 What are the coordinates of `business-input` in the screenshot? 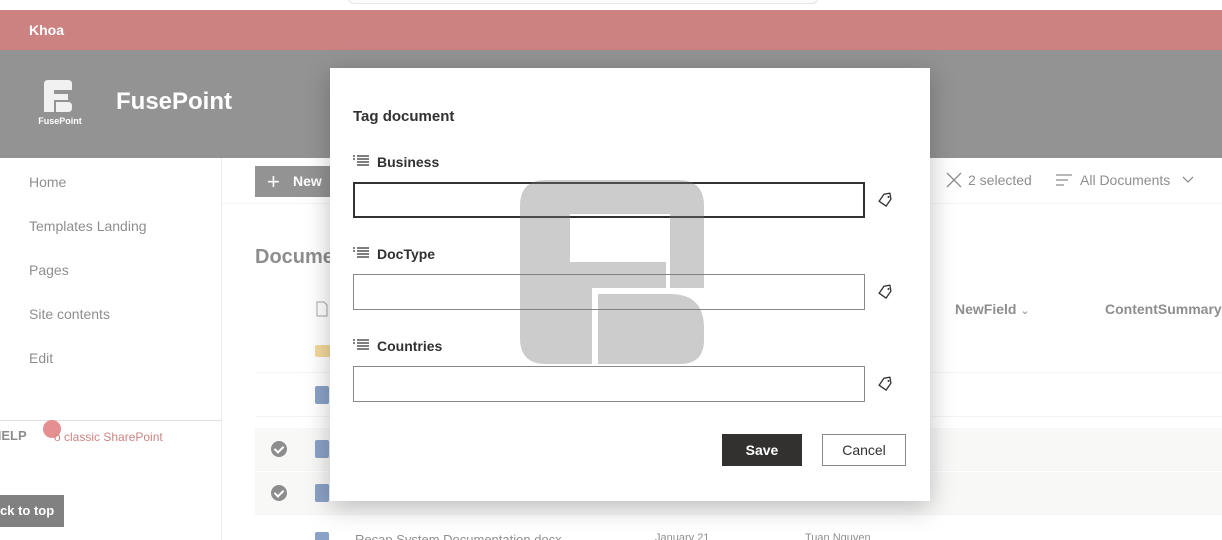 It's located at (609, 200).